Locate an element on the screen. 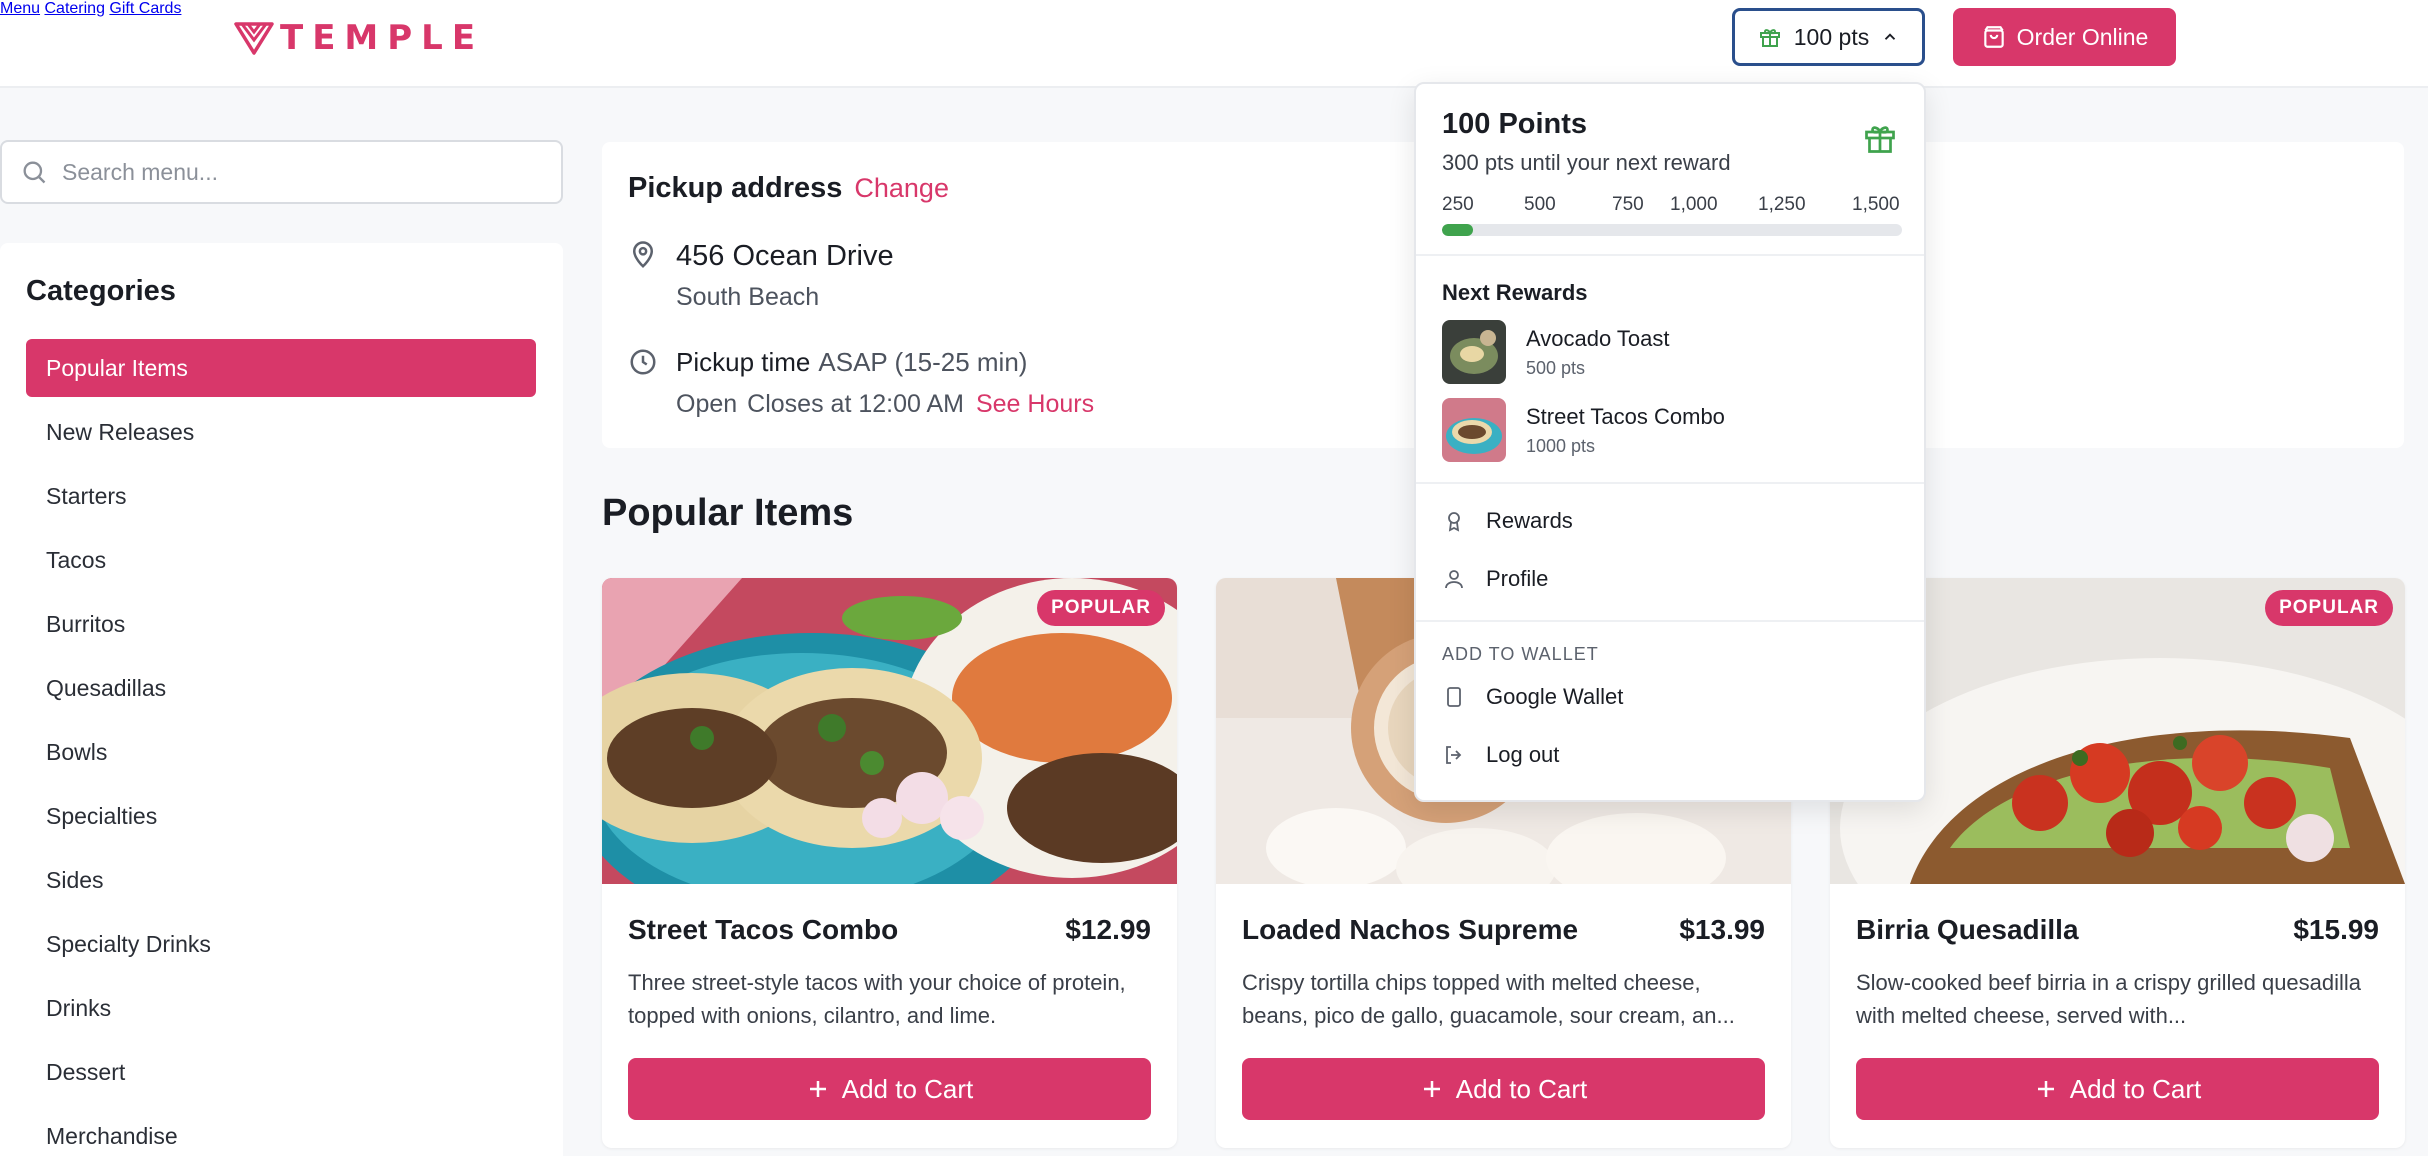 The height and width of the screenshot is (1156, 2428). categories-title: Categories is located at coordinates (101, 291).